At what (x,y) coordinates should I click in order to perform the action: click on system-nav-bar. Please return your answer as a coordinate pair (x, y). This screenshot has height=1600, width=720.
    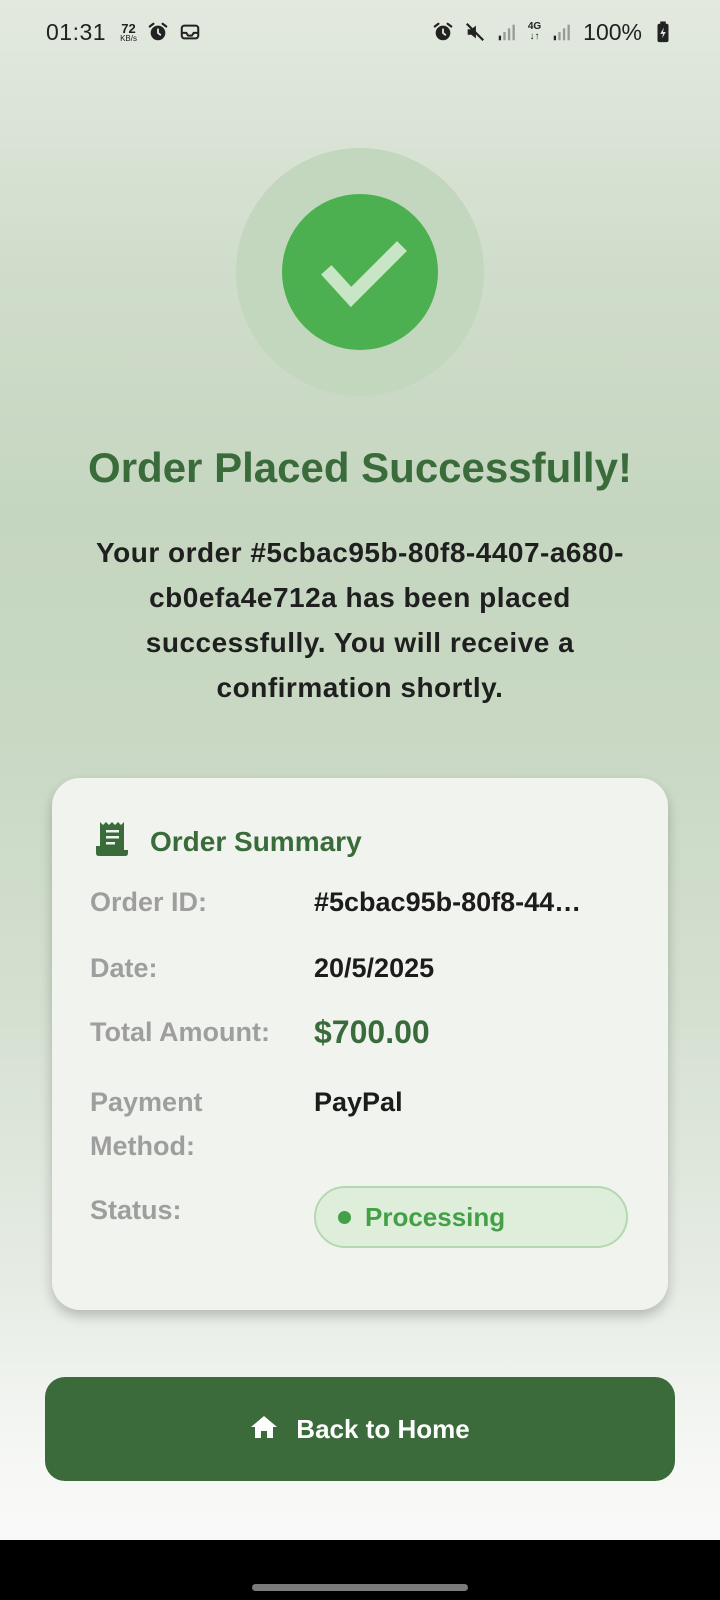
    Looking at the image, I should click on (360, 1570).